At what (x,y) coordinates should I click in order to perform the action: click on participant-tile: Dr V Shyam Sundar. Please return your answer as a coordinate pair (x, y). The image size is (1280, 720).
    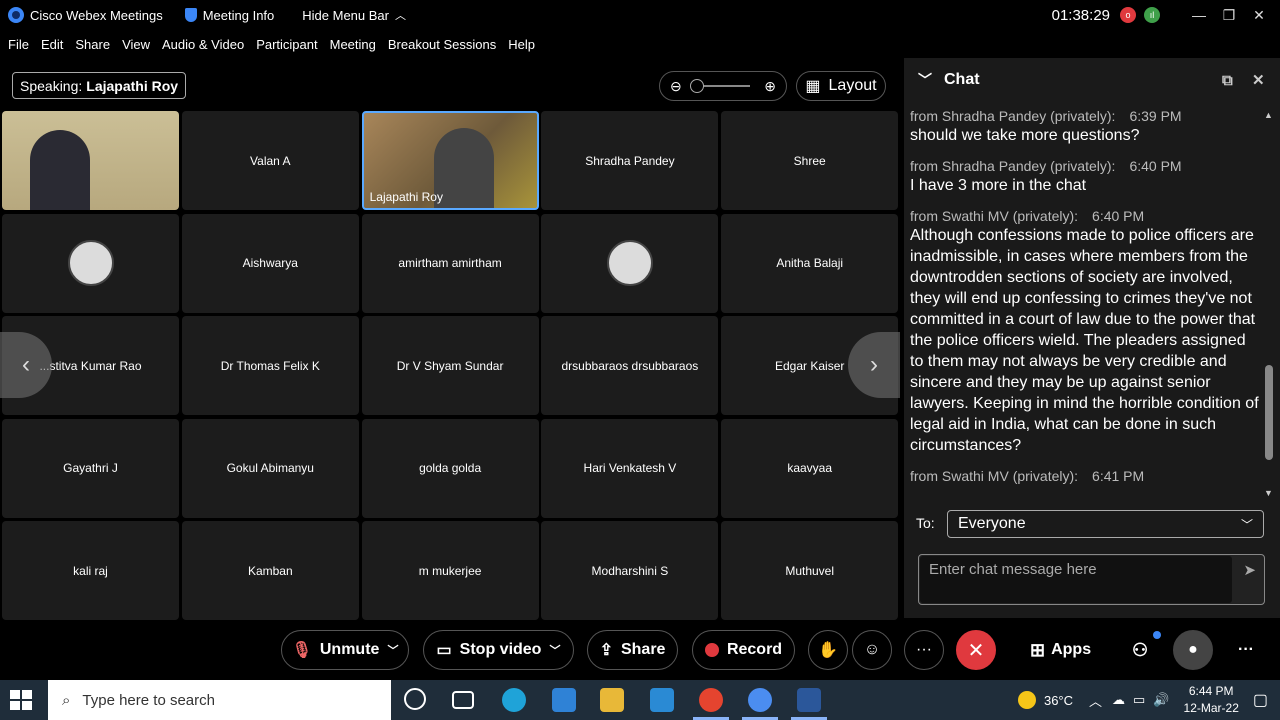
    Looking at the image, I should click on (450, 366).